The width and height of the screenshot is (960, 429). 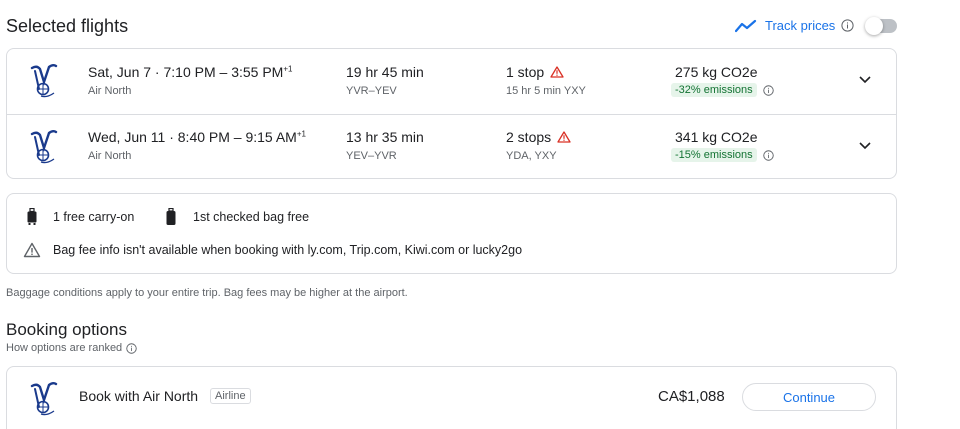 What do you see at coordinates (371, 156) in the screenshot?
I see `flight-route: YEV–YVR` at bounding box center [371, 156].